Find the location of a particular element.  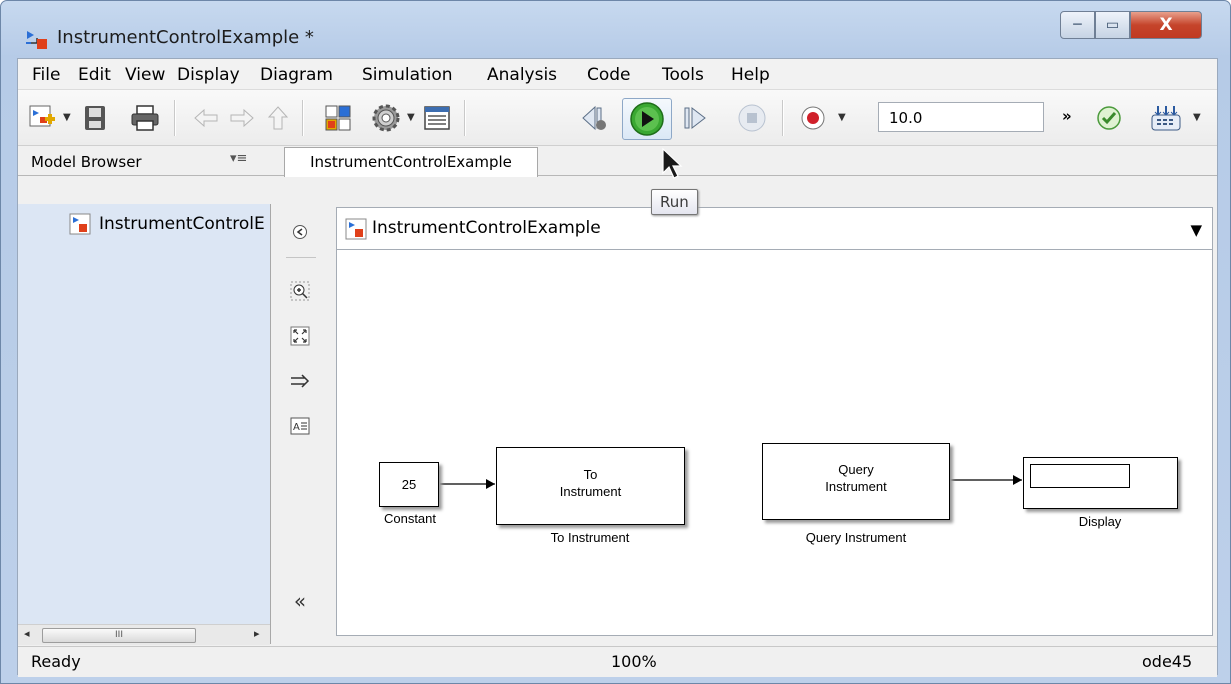

route-arrow-icon is located at coordinates (300, 381).